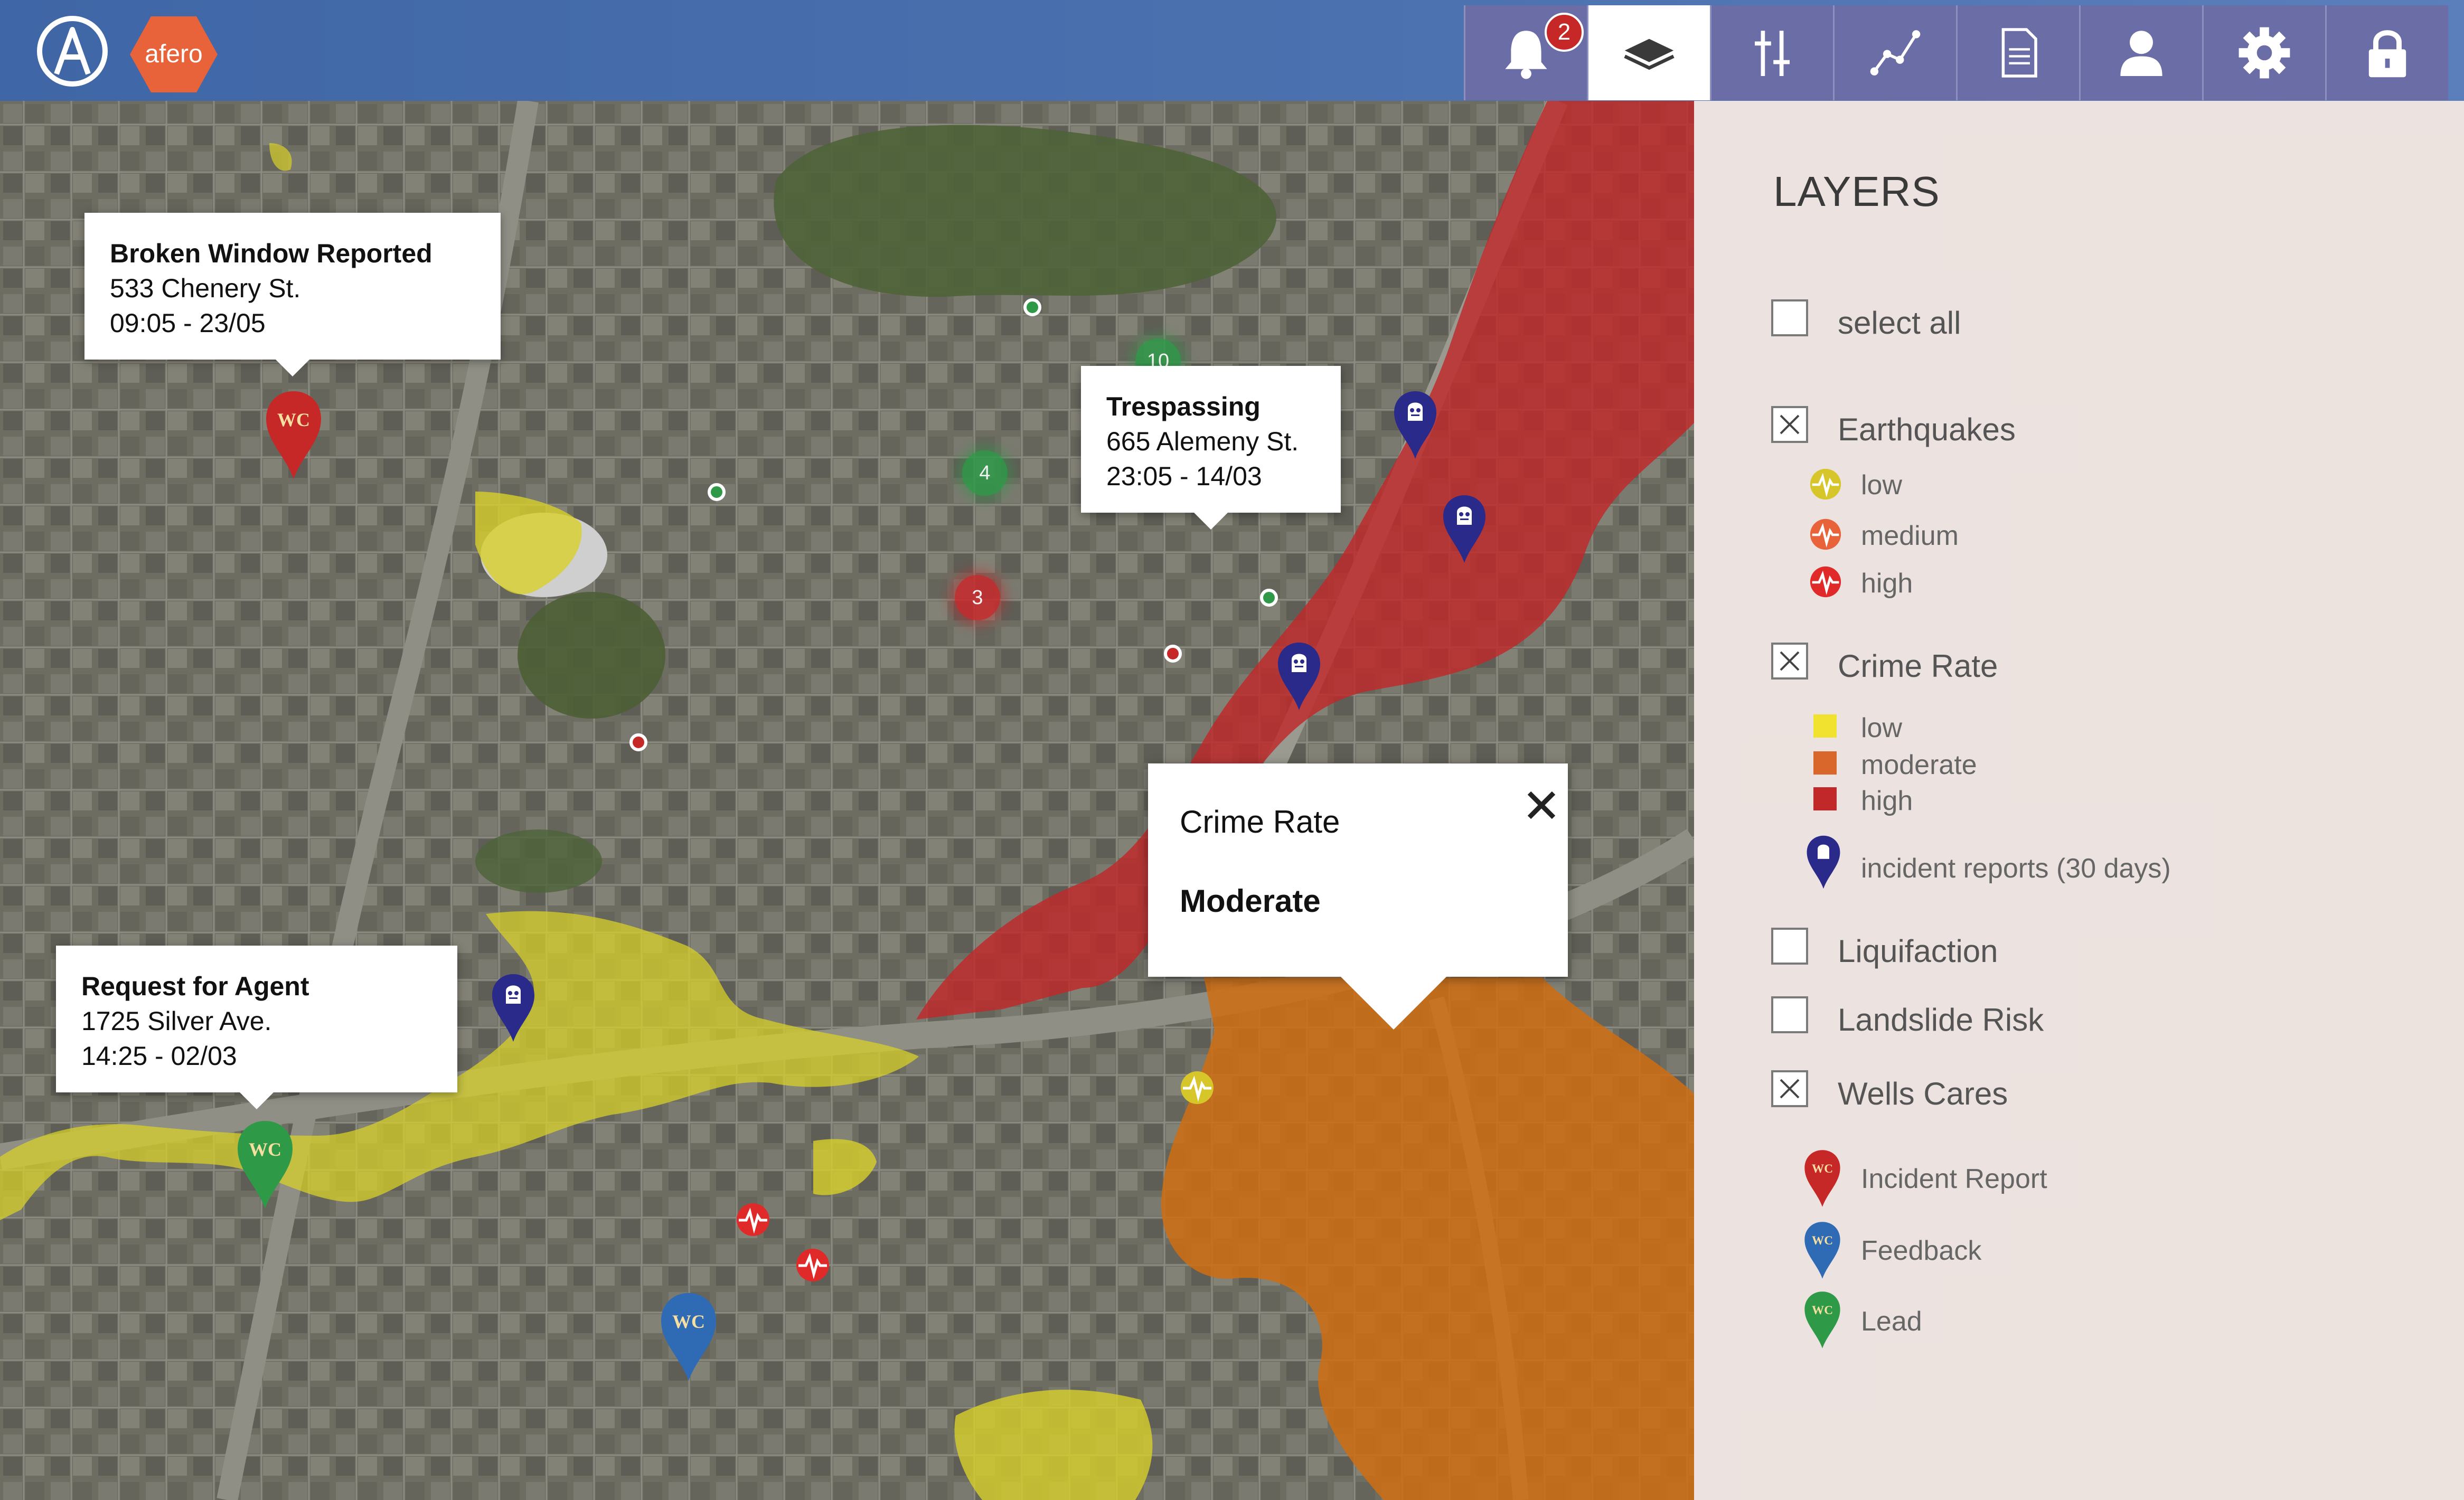 The image size is (2464, 1500). I want to click on earthquake-medium-marker-icon, so click(753, 1219).